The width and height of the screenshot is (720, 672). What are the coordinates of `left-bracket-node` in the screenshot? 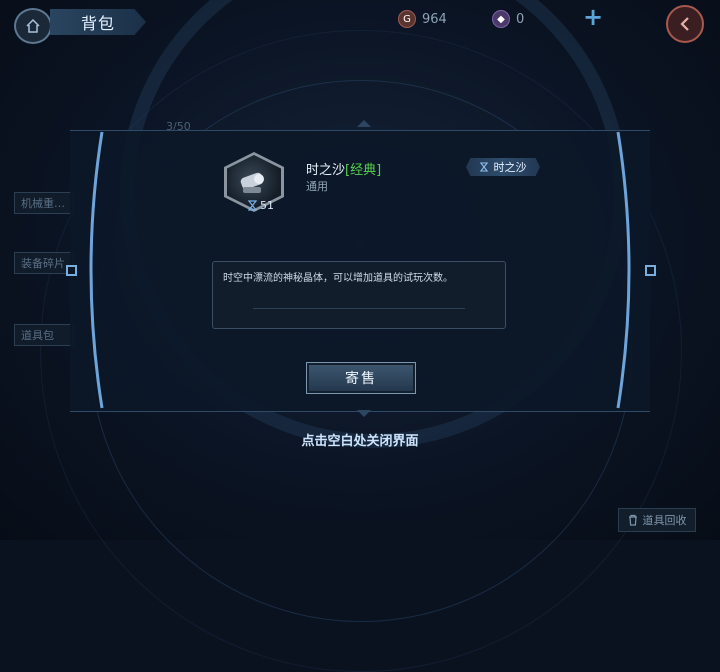 It's located at (71, 270).